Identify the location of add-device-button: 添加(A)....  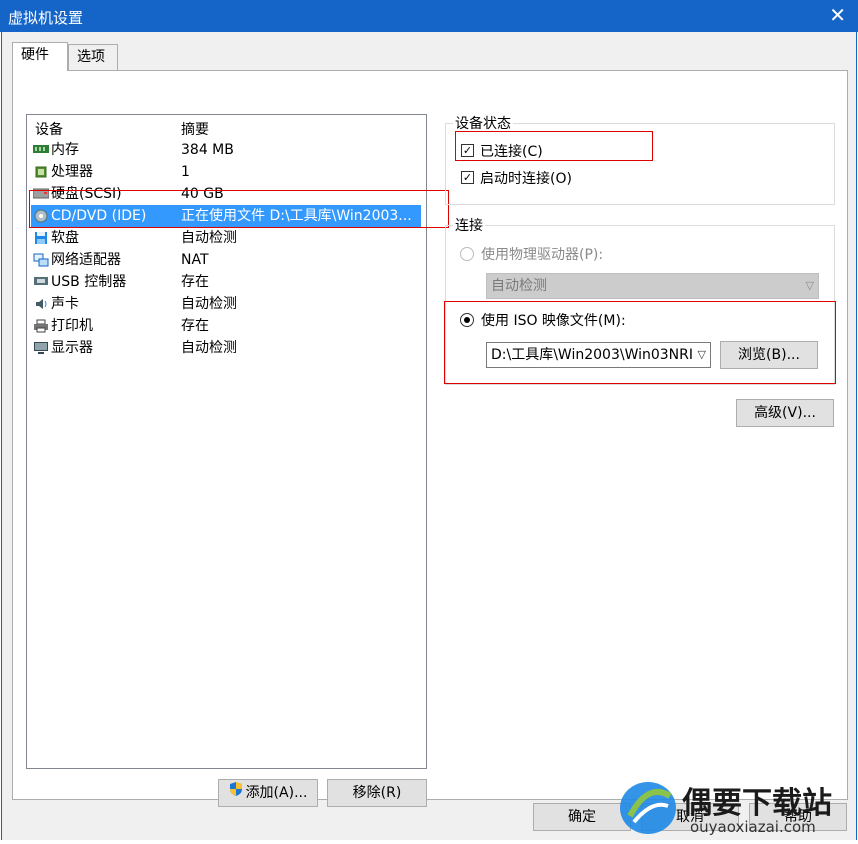
(268, 793).